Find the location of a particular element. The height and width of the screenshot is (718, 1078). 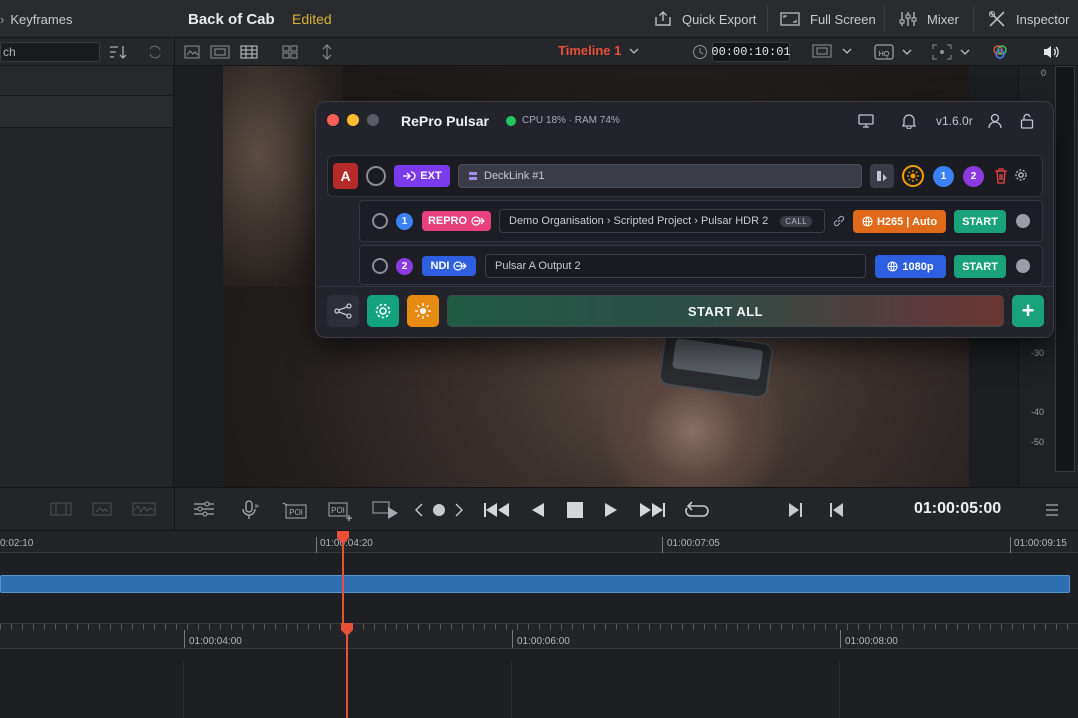

waveform-icon is located at coordinates (144, 509).